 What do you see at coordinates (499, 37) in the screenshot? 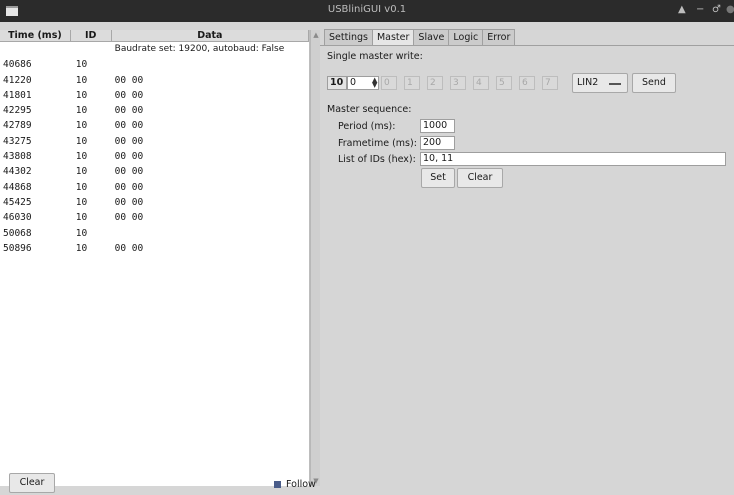
I see `tab-error: Error` at bounding box center [499, 37].